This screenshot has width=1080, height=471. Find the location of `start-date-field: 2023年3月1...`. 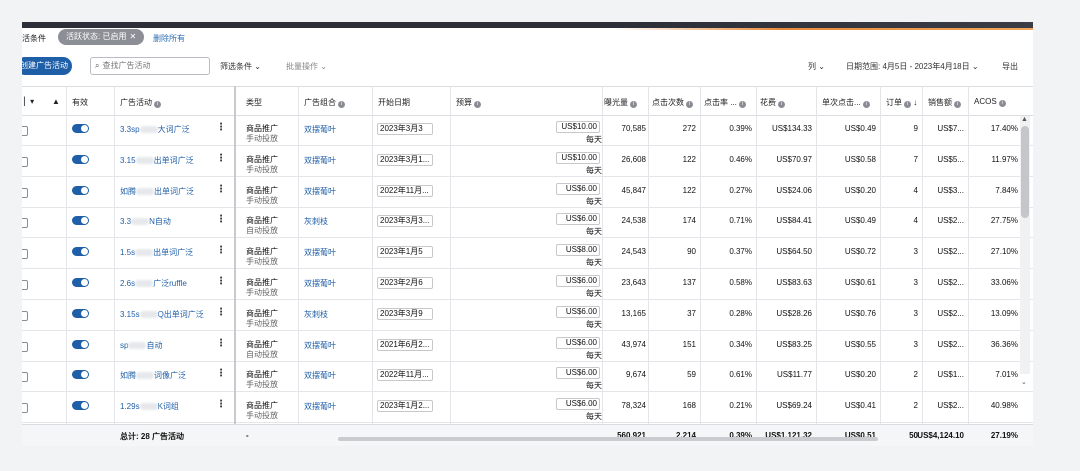

start-date-field: 2023年3月1... is located at coordinates (405, 159).